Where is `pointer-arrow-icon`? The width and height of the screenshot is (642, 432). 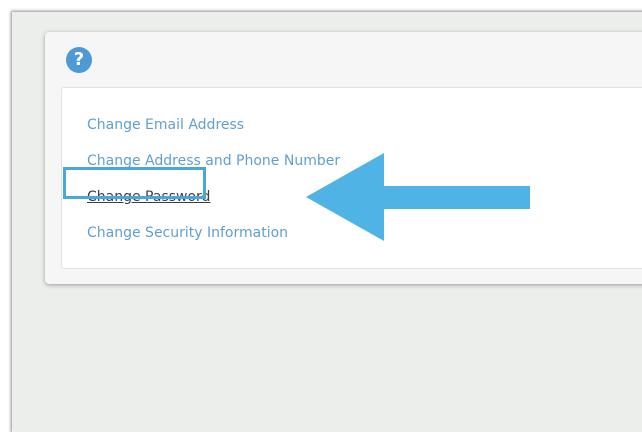 pointer-arrow-icon is located at coordinates (418, 197).